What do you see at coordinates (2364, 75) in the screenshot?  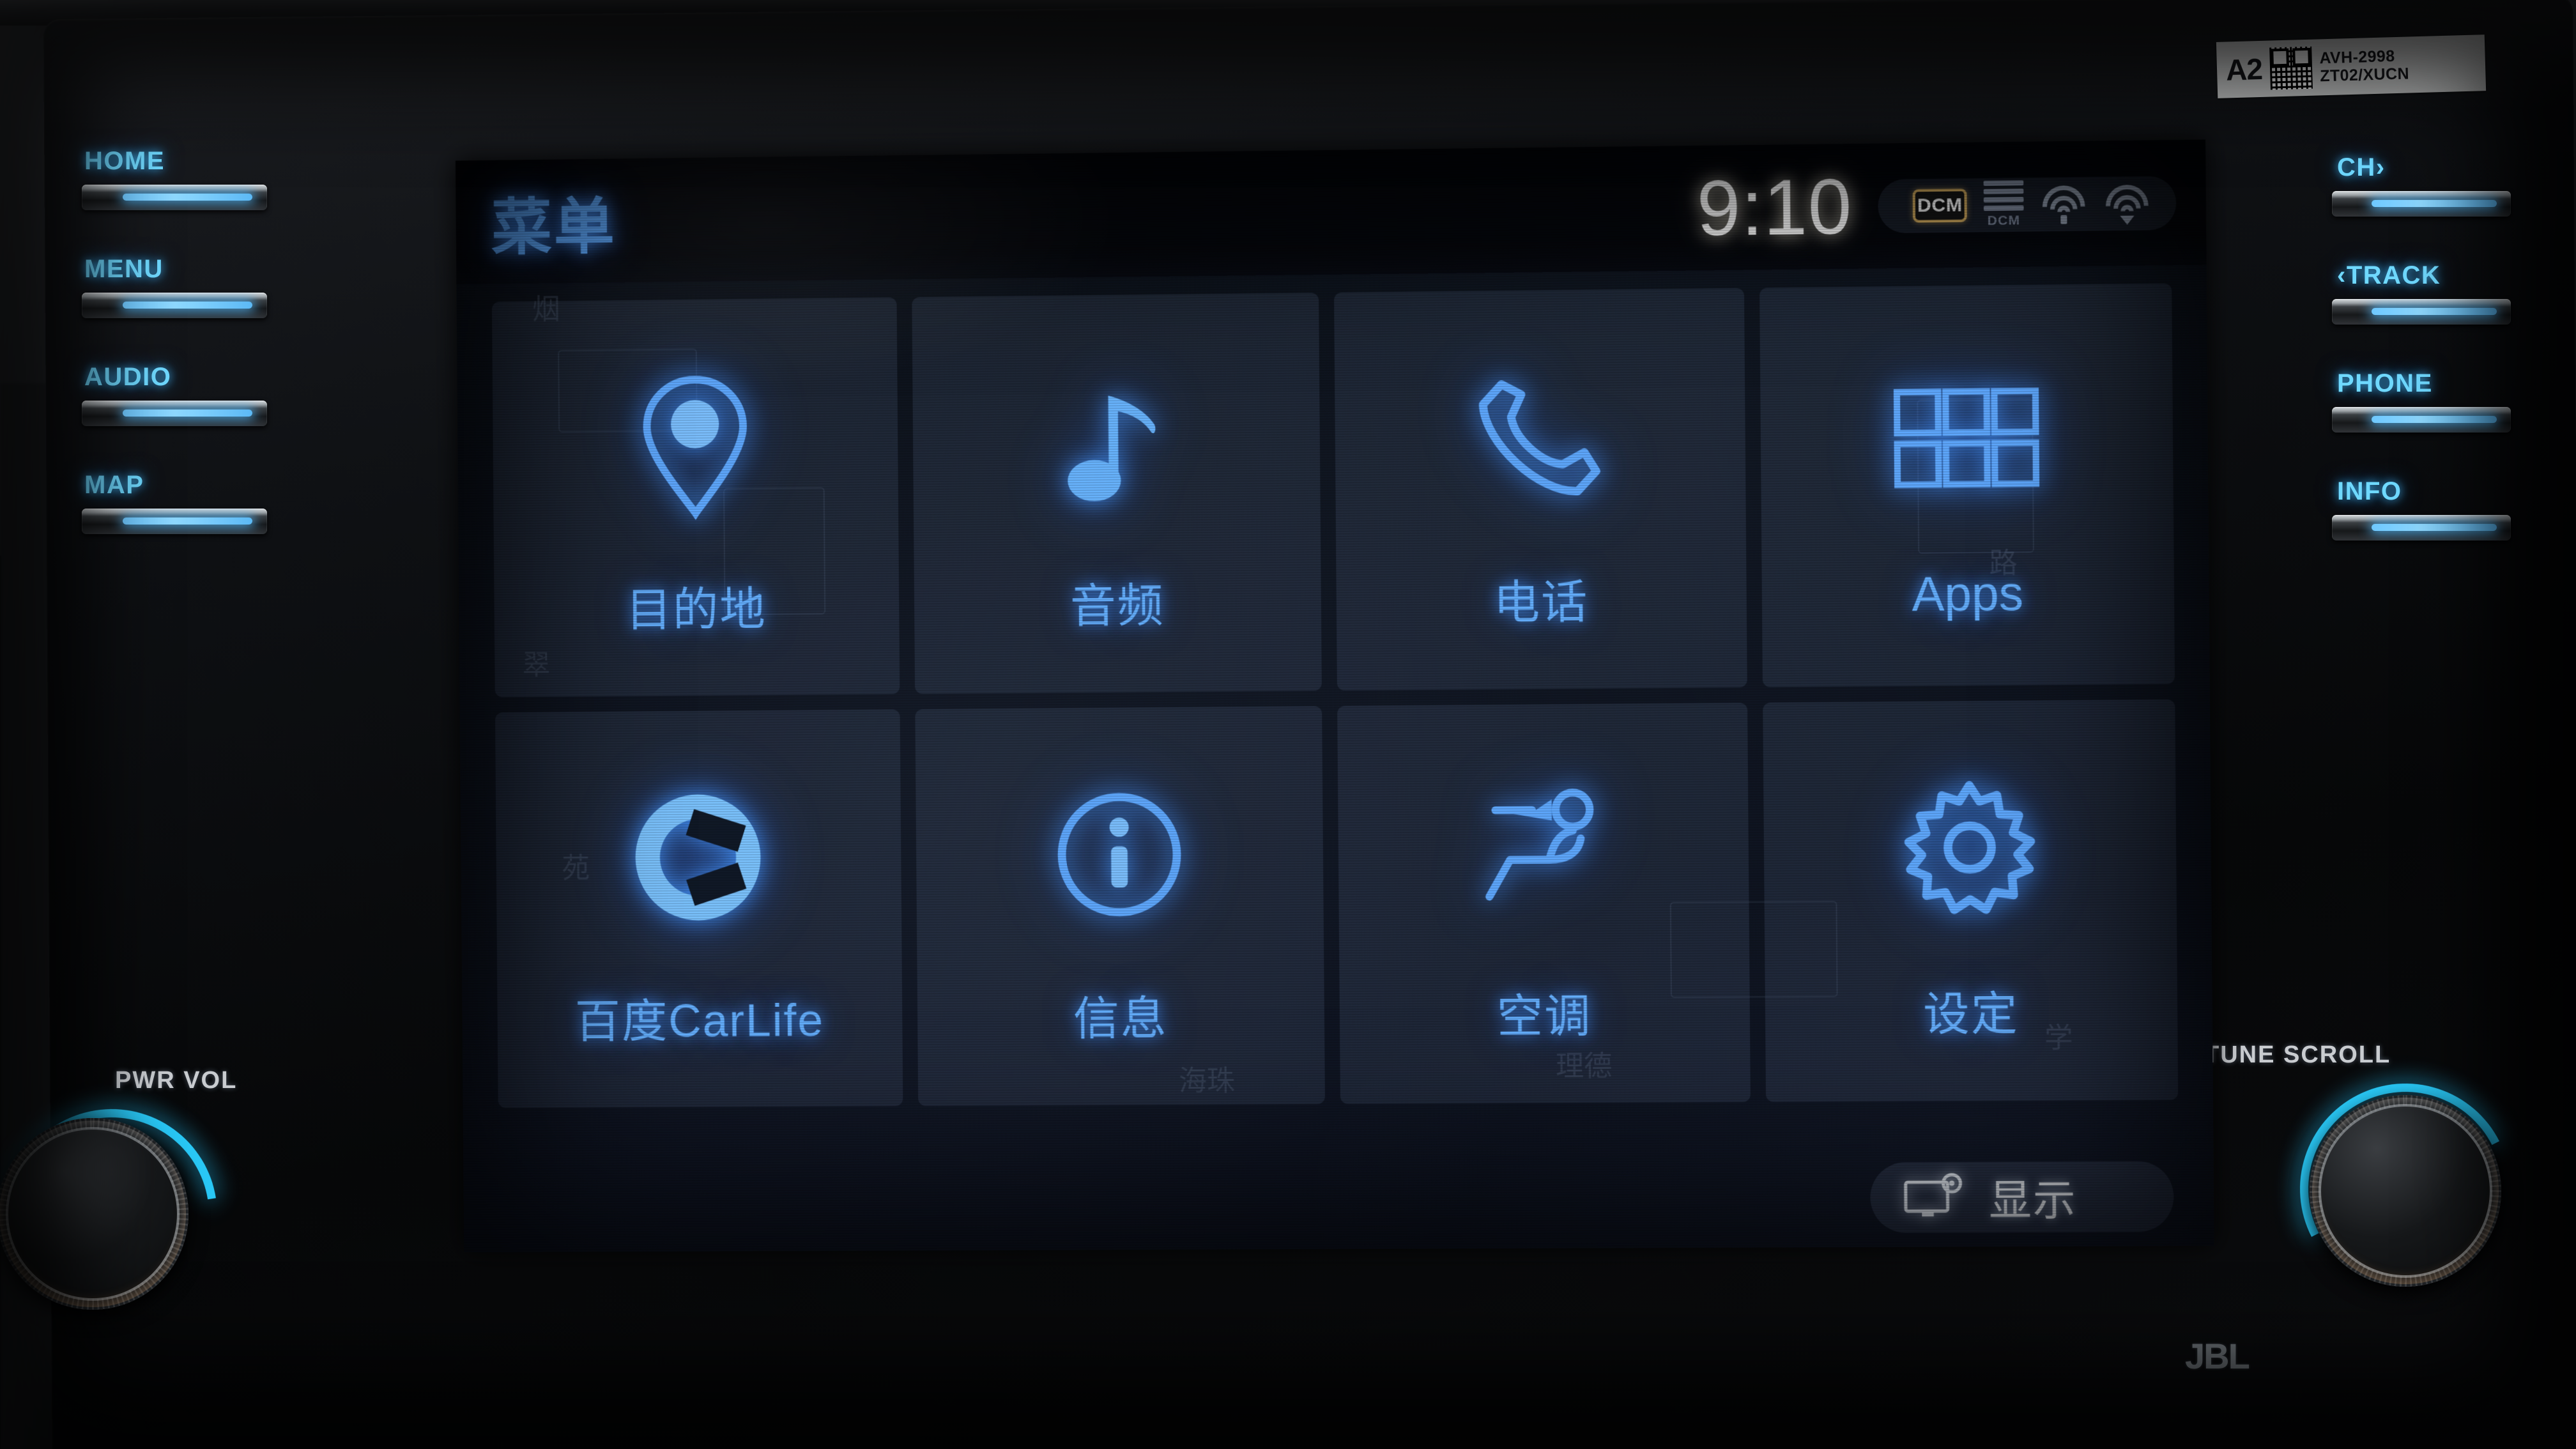 I see `sticker-variant: ZT02/XUCN` at bounding box center [2364, 75].